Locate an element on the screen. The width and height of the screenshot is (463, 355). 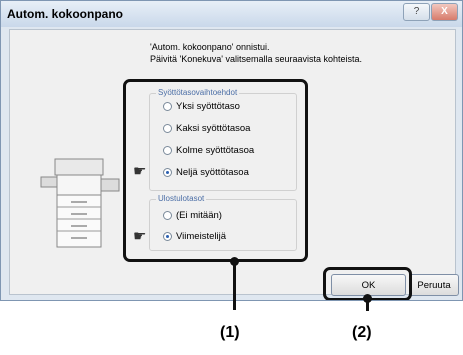
printer-image is located at coordinates (80, 203).